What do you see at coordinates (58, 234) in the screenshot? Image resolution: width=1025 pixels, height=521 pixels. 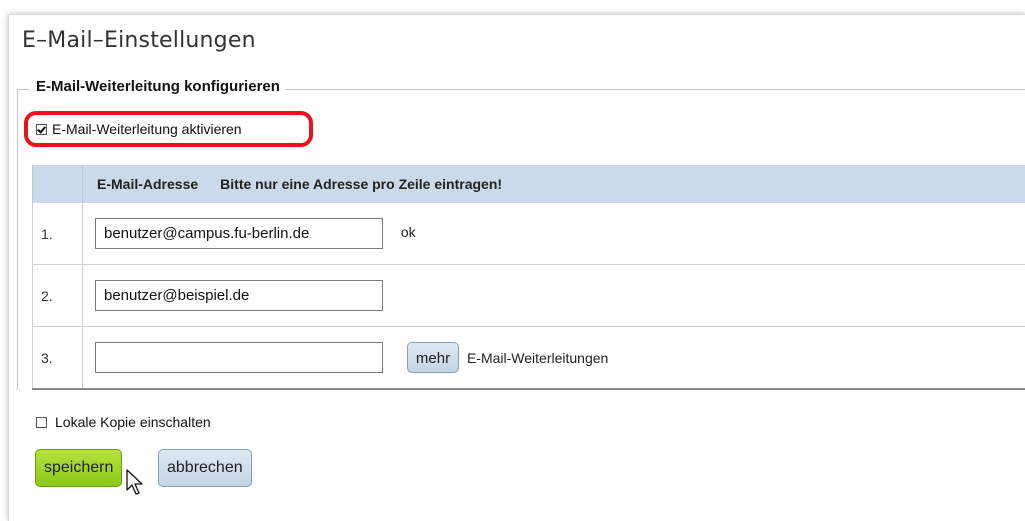 I see `row-number: 1.` at bounding box center [58, 234].